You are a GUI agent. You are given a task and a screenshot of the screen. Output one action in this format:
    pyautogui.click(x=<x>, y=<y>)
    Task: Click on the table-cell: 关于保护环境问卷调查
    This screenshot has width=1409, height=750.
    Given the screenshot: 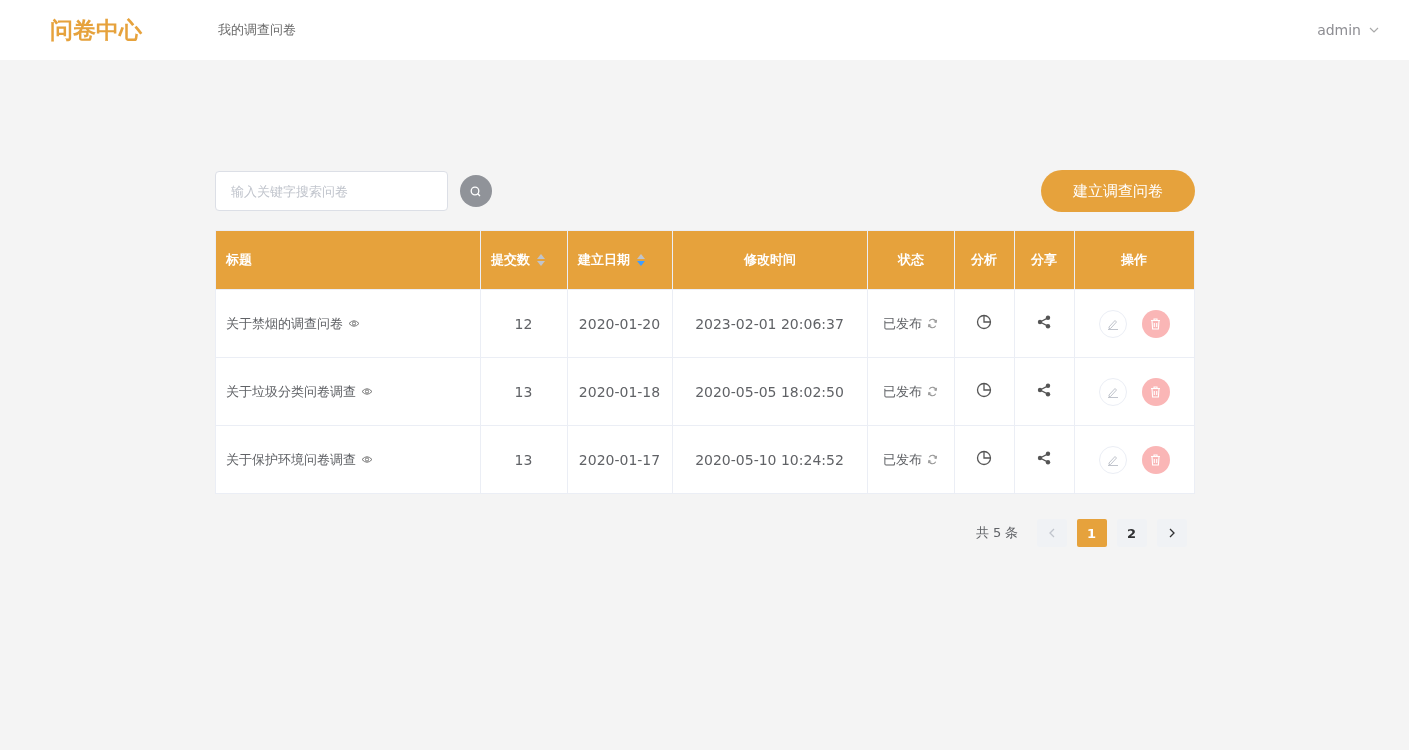 What is the action you would take?
    pyautogui.click(x=290, y=459)
    